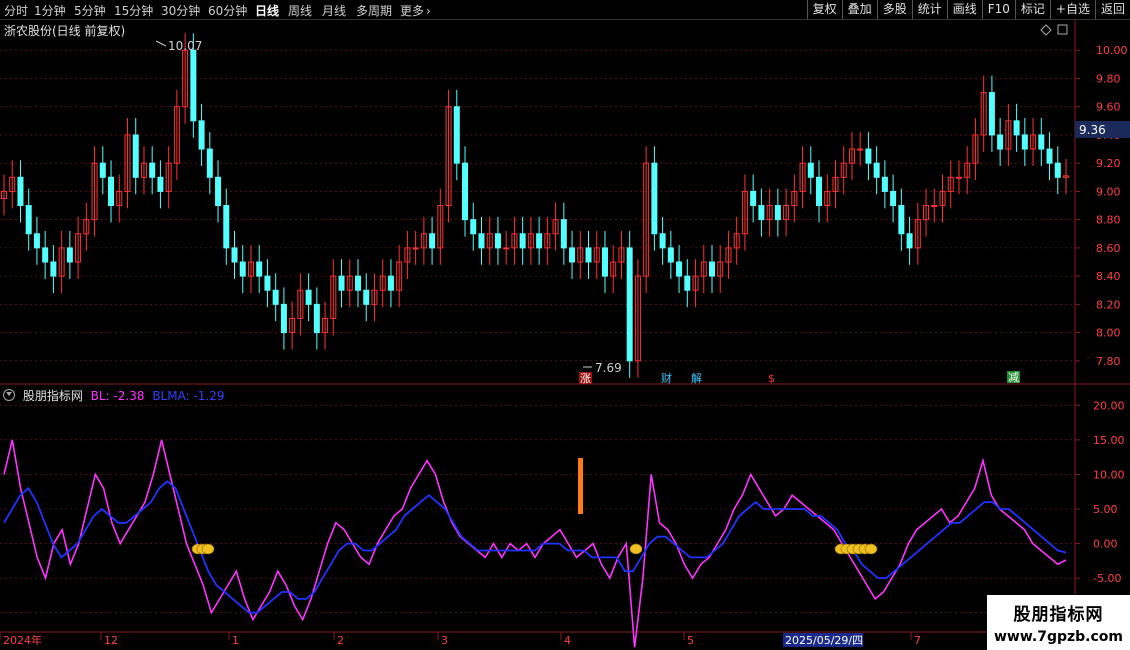 Image resolution: width=1130 pixels, height=650 pixels. Describe the element at coordinates (117, 396) in the screenshot. I see `indicator-bl-value: BL: -2.38` at that location.